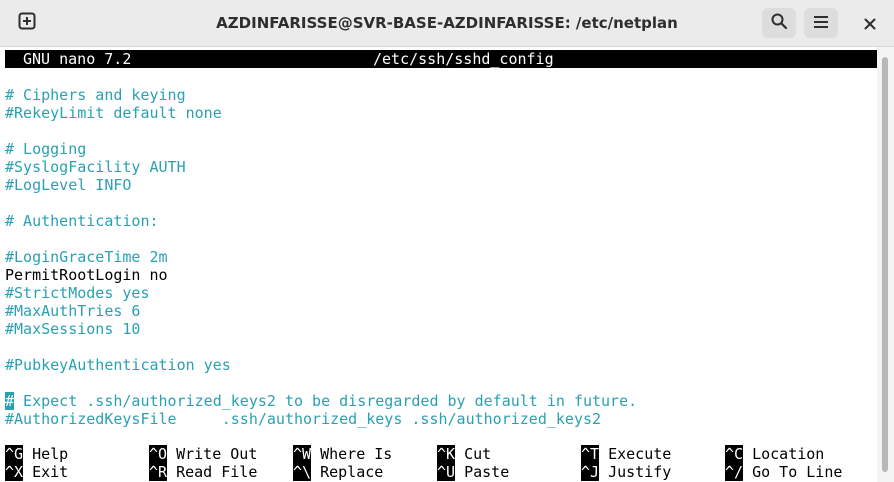  Describe the element at coordinates (482, 472) in the screenshot. I see `shortcut-label: Paste` at that location.